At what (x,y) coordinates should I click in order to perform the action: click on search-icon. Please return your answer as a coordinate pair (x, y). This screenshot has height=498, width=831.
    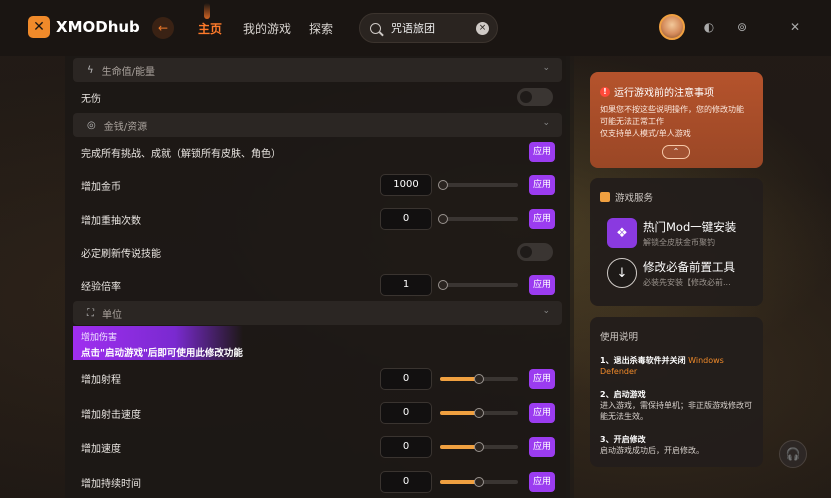
    Looking at the image, I should click on (375, 28).